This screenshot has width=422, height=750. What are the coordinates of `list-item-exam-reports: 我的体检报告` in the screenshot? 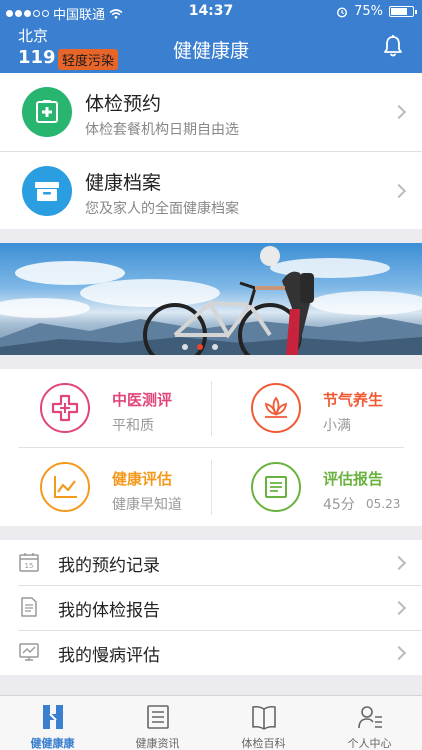 It's located at (211, 607).